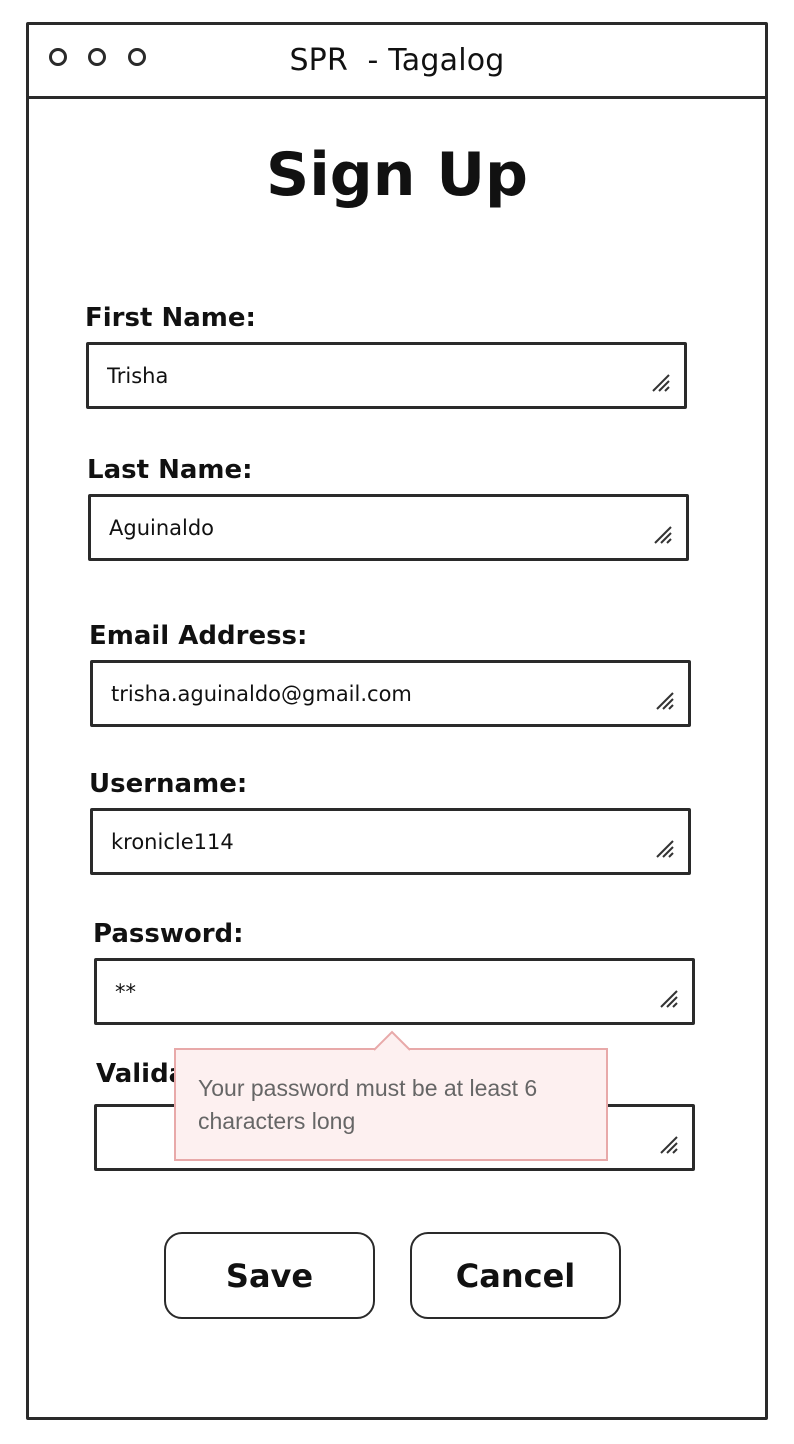 Image resolution: width=794 pixels, height=1444 pixels. Describe the element at coordinates (168, 784) in the screenshot. I see `username-label: Username:` at that location.